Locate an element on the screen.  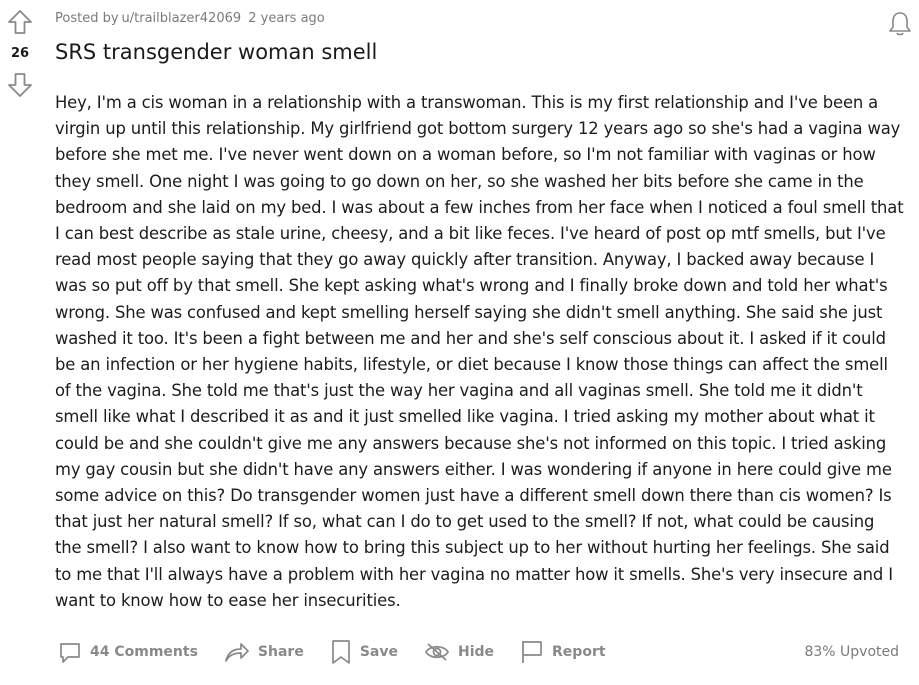
upvote-button is located at coordinates (20, 22).